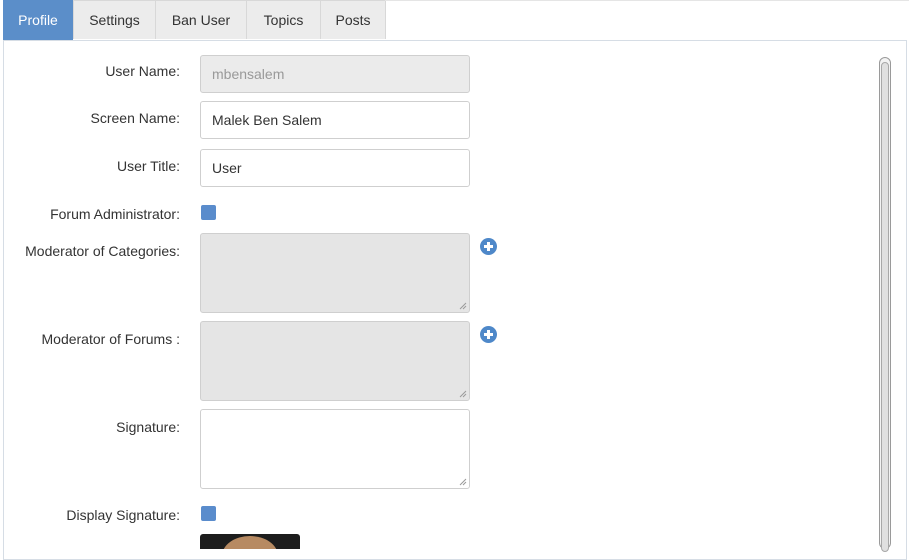  Describe the element at coordinates (283, 19) in the screenshot. I see `tab-topics: Topics` at that location.